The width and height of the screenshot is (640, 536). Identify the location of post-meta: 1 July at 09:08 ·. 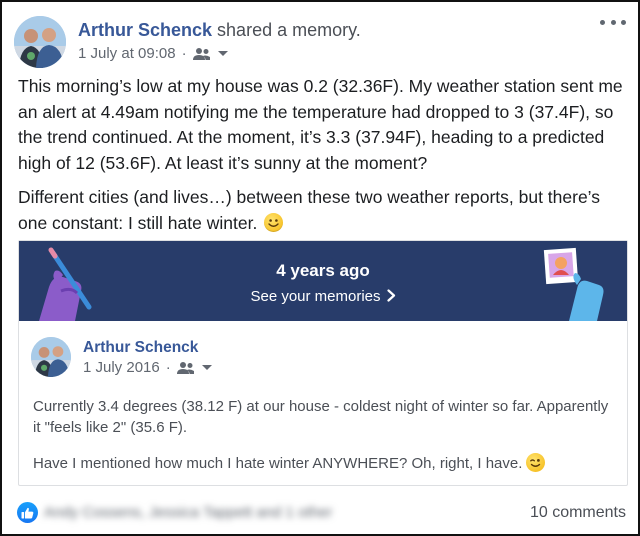
(153, 54).